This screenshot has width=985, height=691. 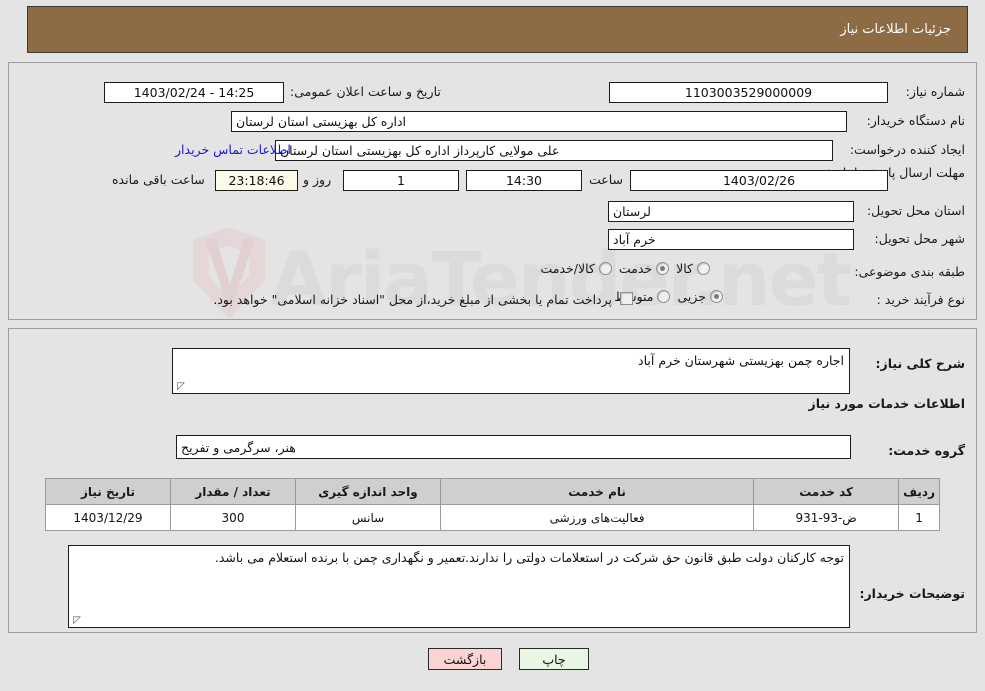 What do you see at coordinates (684, 268) in the screenshot?
I see `category-option-label: کالا` at bounding box center [684, 268].